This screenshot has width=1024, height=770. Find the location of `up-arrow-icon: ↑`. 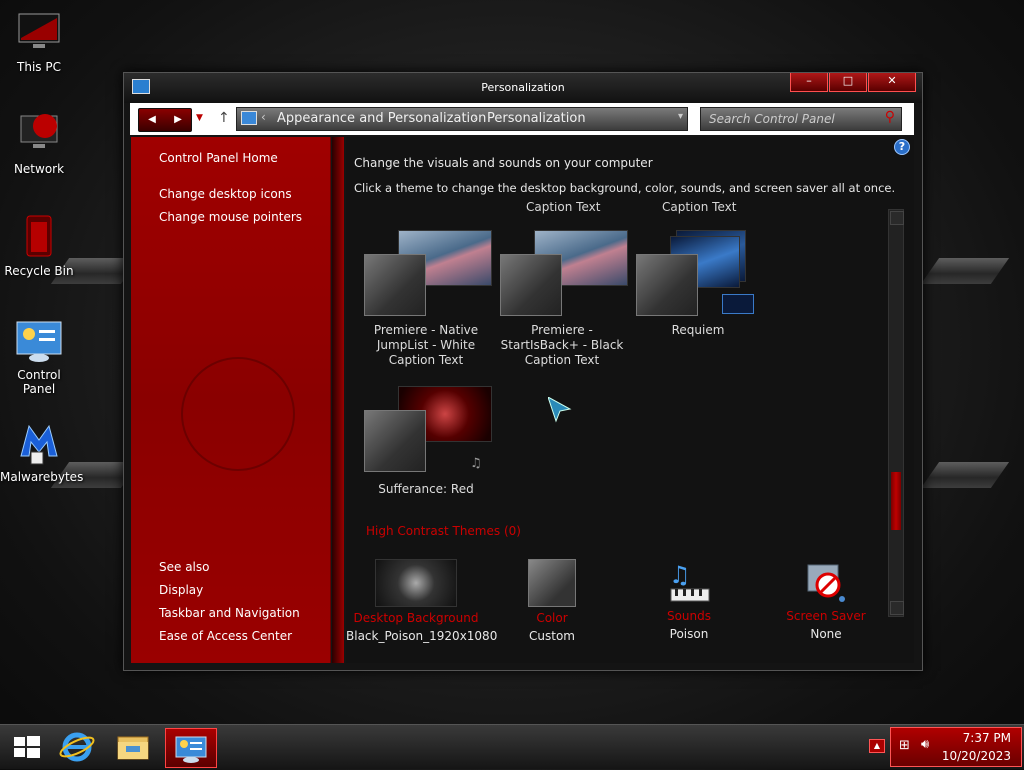

up-arrow-icon: ↑ is located at coordinates (224, 118).